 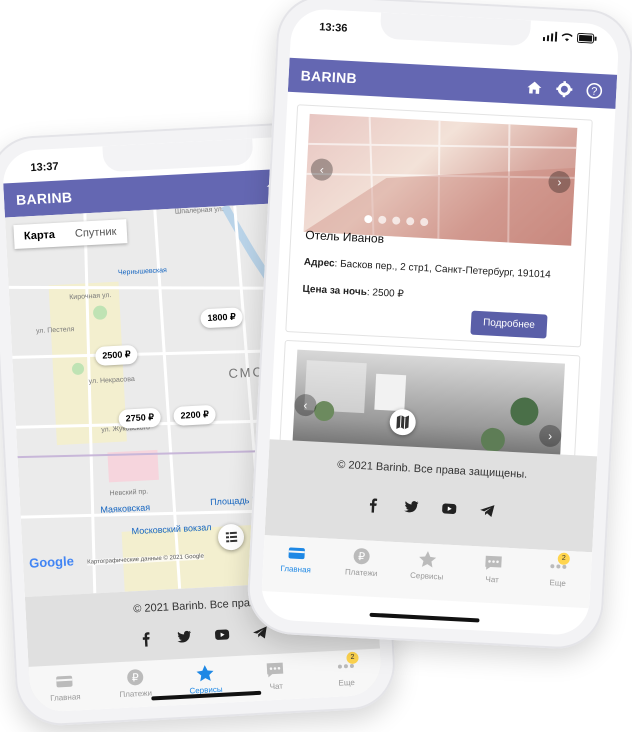 I want to click on list-view-button, so click(x=231, y=537).